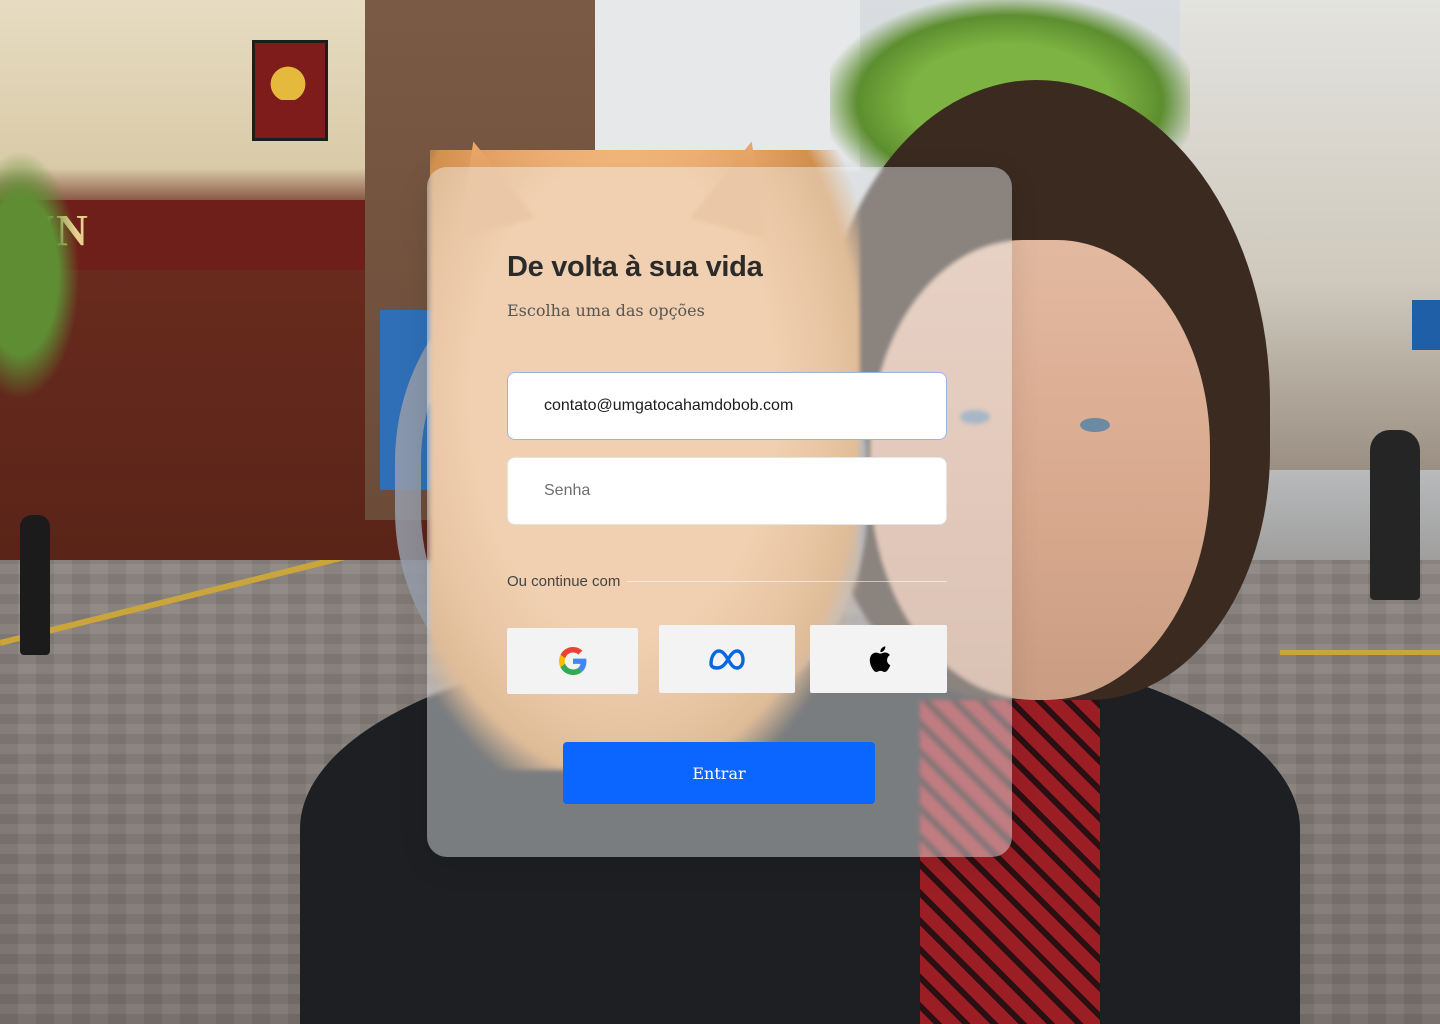 This screenshot has height=1024, width=1440. What do you see at coordinates (606, 310) in the screenshot?
I see `login-subtitle: Escolha uma das opções` at bounding box center [606, 310].